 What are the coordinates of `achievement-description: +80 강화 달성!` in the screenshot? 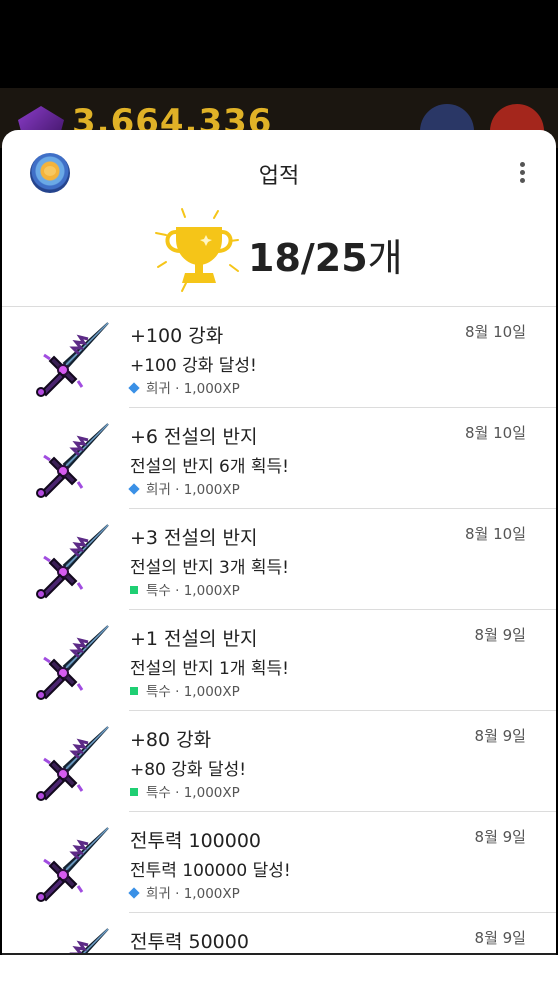 It's located at (188, 770).